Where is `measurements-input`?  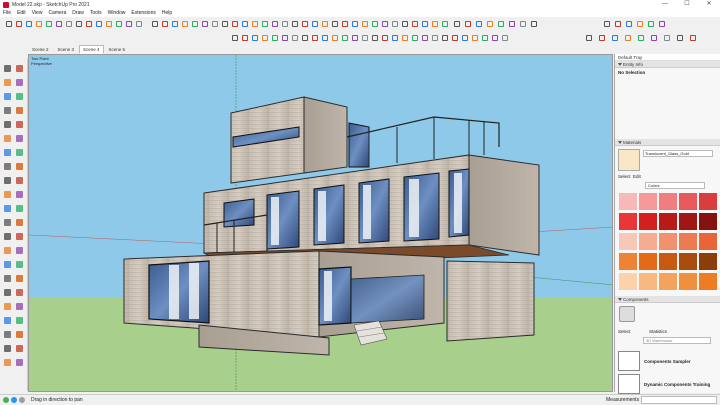 measurements-input is located at coordinates (679, 400).